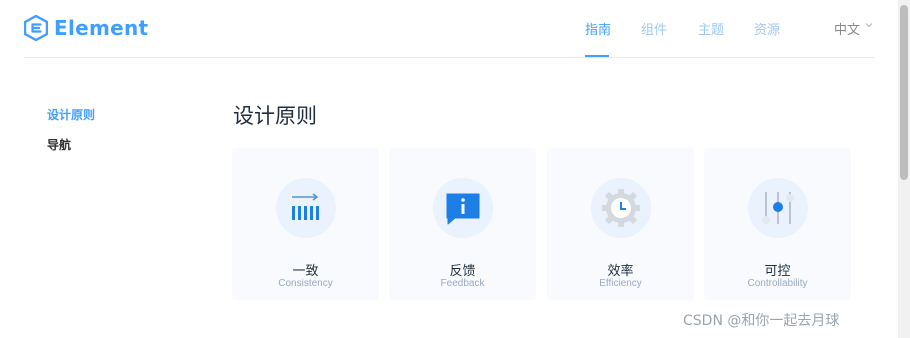 Image resolution: width=910 pixels, height=338 pixels. I want to click on header-divider, so click(449, 57).